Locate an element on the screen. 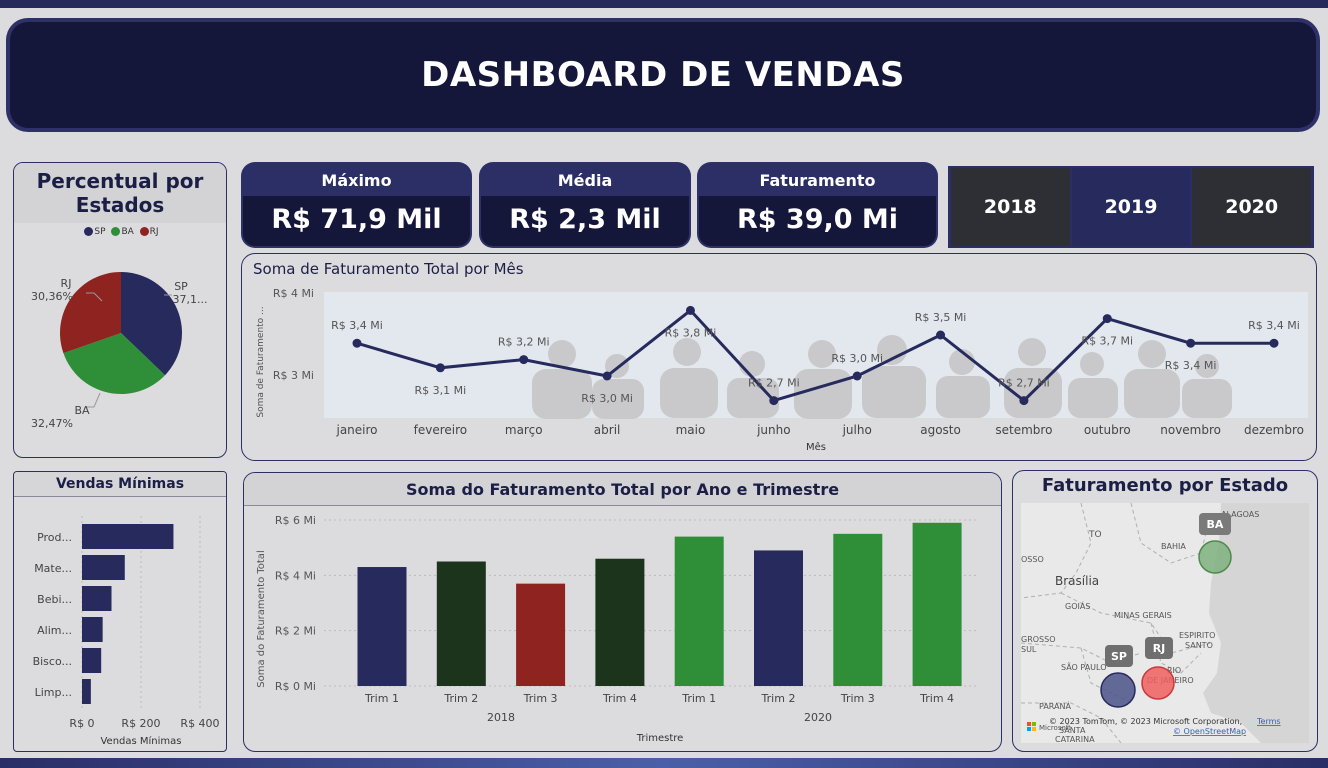  pie-chart: RJ 30,36% SP 37,1... BA 32,47% is located at coordinates (120, 350).